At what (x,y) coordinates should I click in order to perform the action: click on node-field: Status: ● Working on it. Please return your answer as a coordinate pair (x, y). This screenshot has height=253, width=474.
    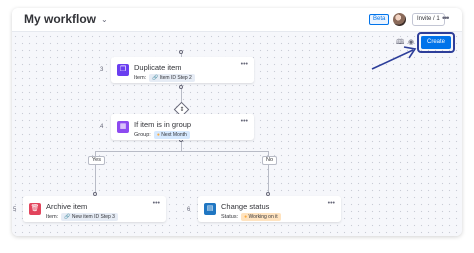
    Looking at the image, I should click on (251, 217).